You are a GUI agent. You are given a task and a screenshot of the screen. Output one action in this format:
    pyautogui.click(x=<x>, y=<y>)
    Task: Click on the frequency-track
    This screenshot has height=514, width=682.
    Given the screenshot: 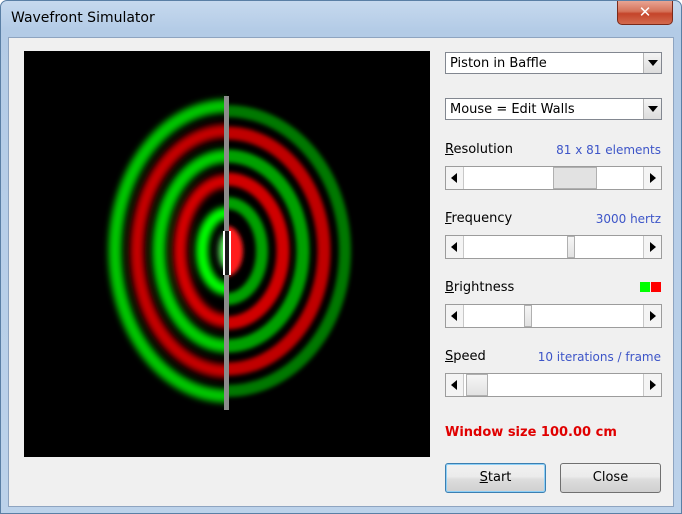 What is the action you would take?
    pyautogui.click(x=553, y=247)
    